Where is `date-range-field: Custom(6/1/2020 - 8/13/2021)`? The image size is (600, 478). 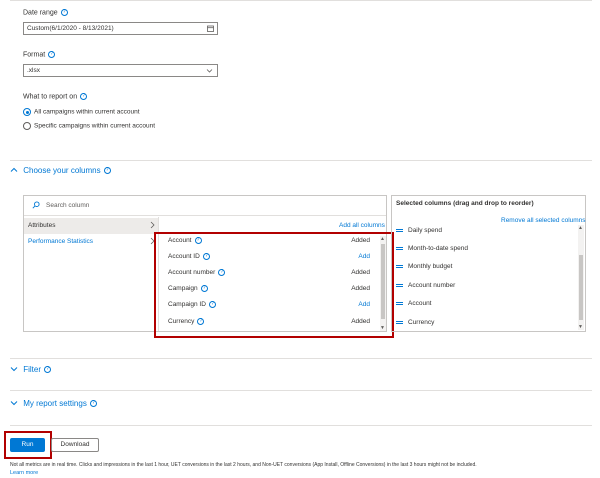
date-range-field: Custom(6/1/2020 - 8/13/2021) is located at coordinates (120, 28).